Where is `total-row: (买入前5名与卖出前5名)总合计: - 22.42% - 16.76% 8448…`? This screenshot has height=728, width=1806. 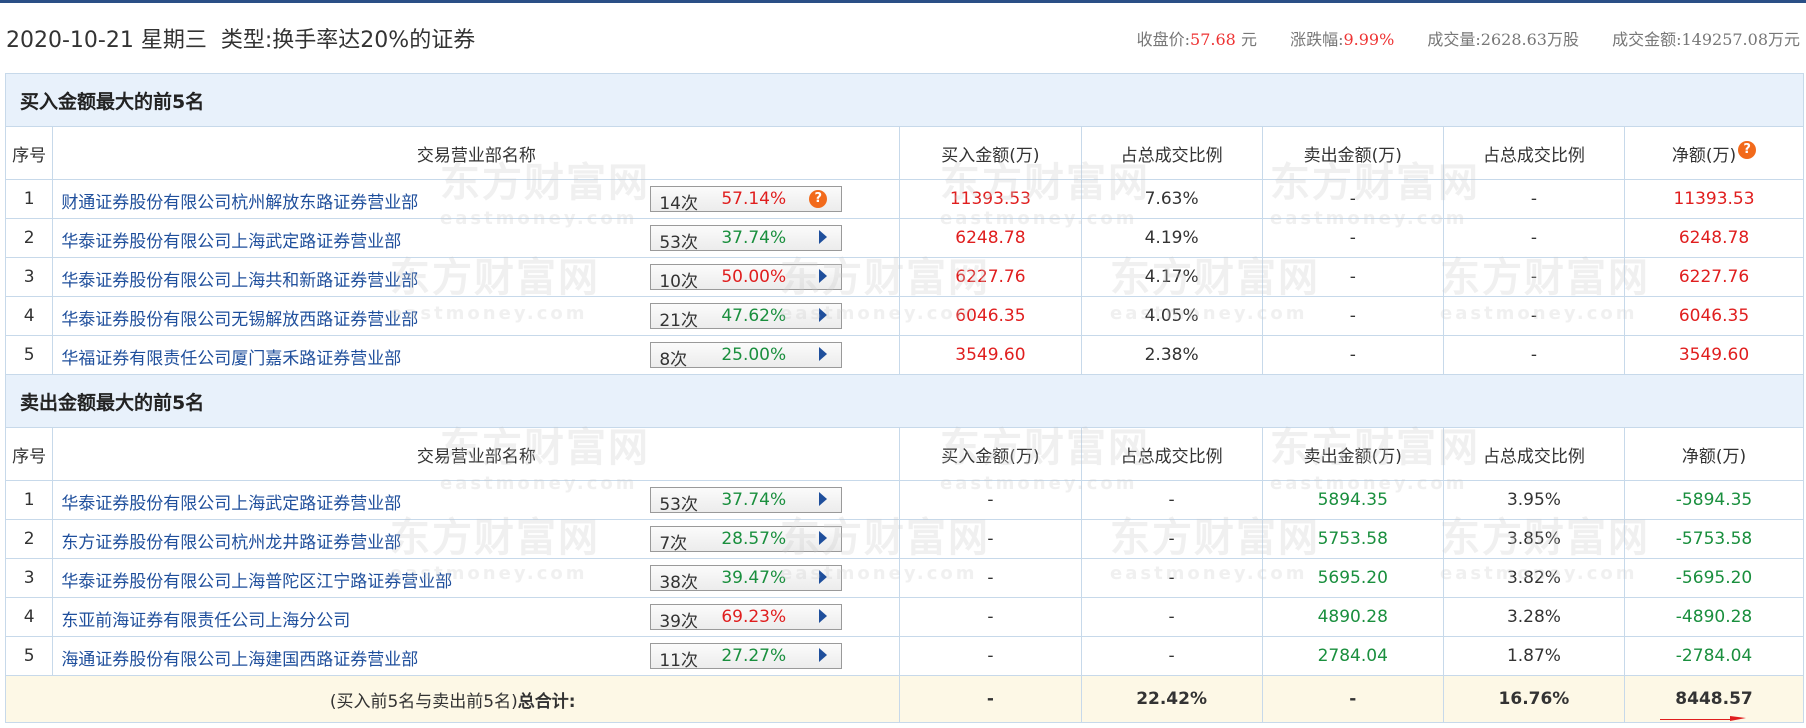 total-row: (买入前5名与卖出前5名)总合计: - 22.42% - 16.76% 8448… is located at coordinates (904, 699).